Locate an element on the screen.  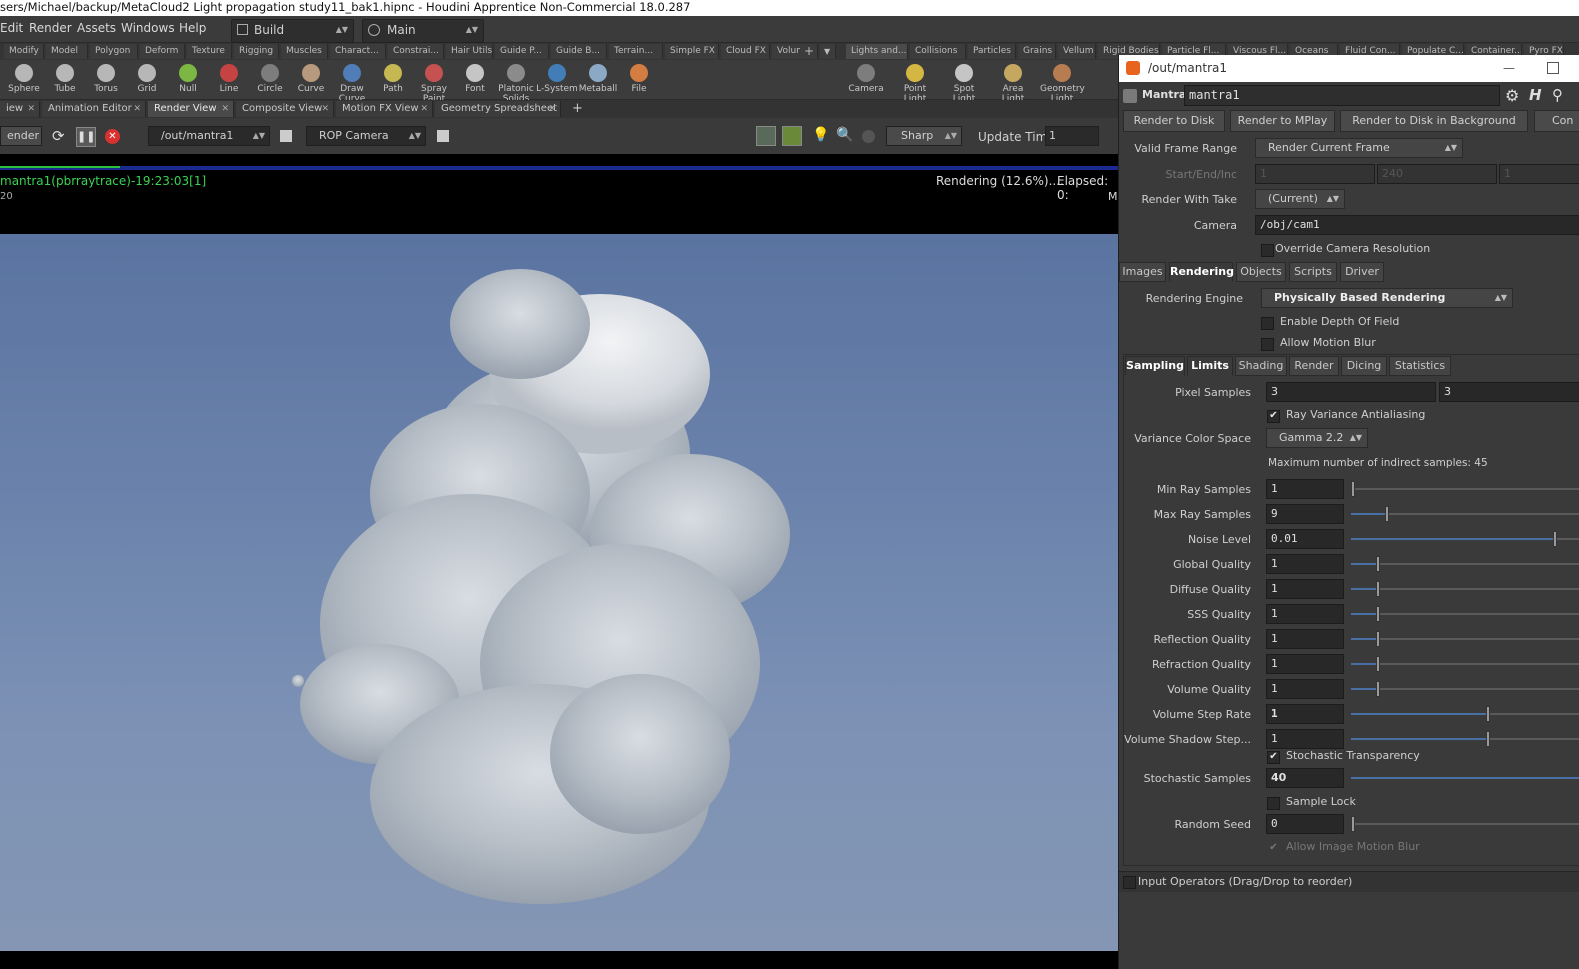
help-icon: H is located at coordinates (1535, 95).